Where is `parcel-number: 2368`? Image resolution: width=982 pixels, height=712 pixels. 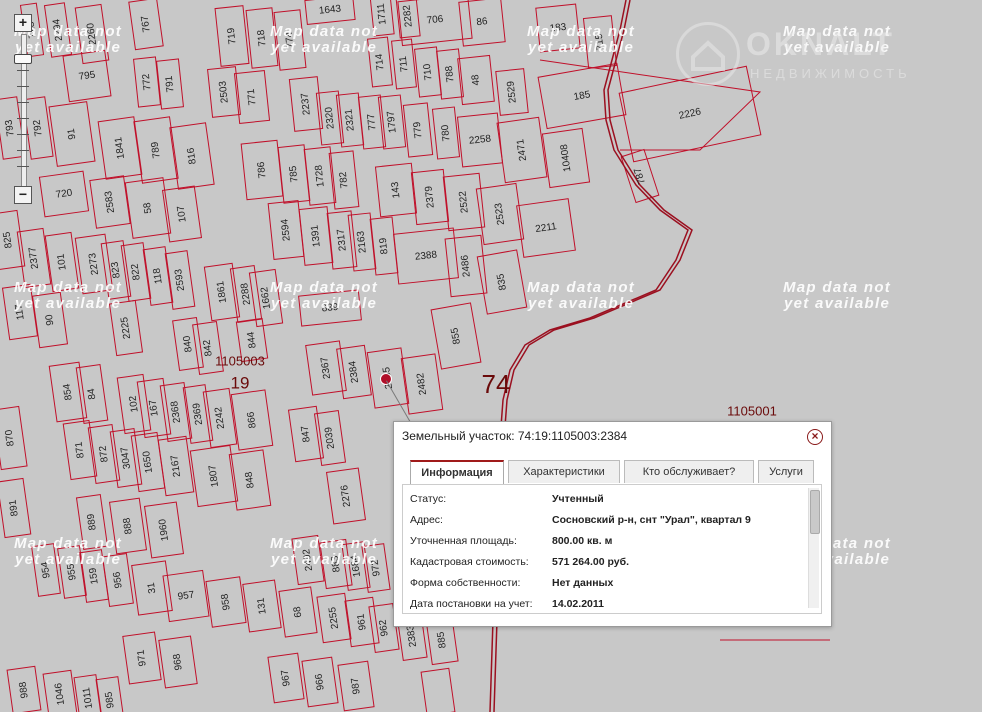 parcel-number: 2368 is located at coordinates (176, 412).